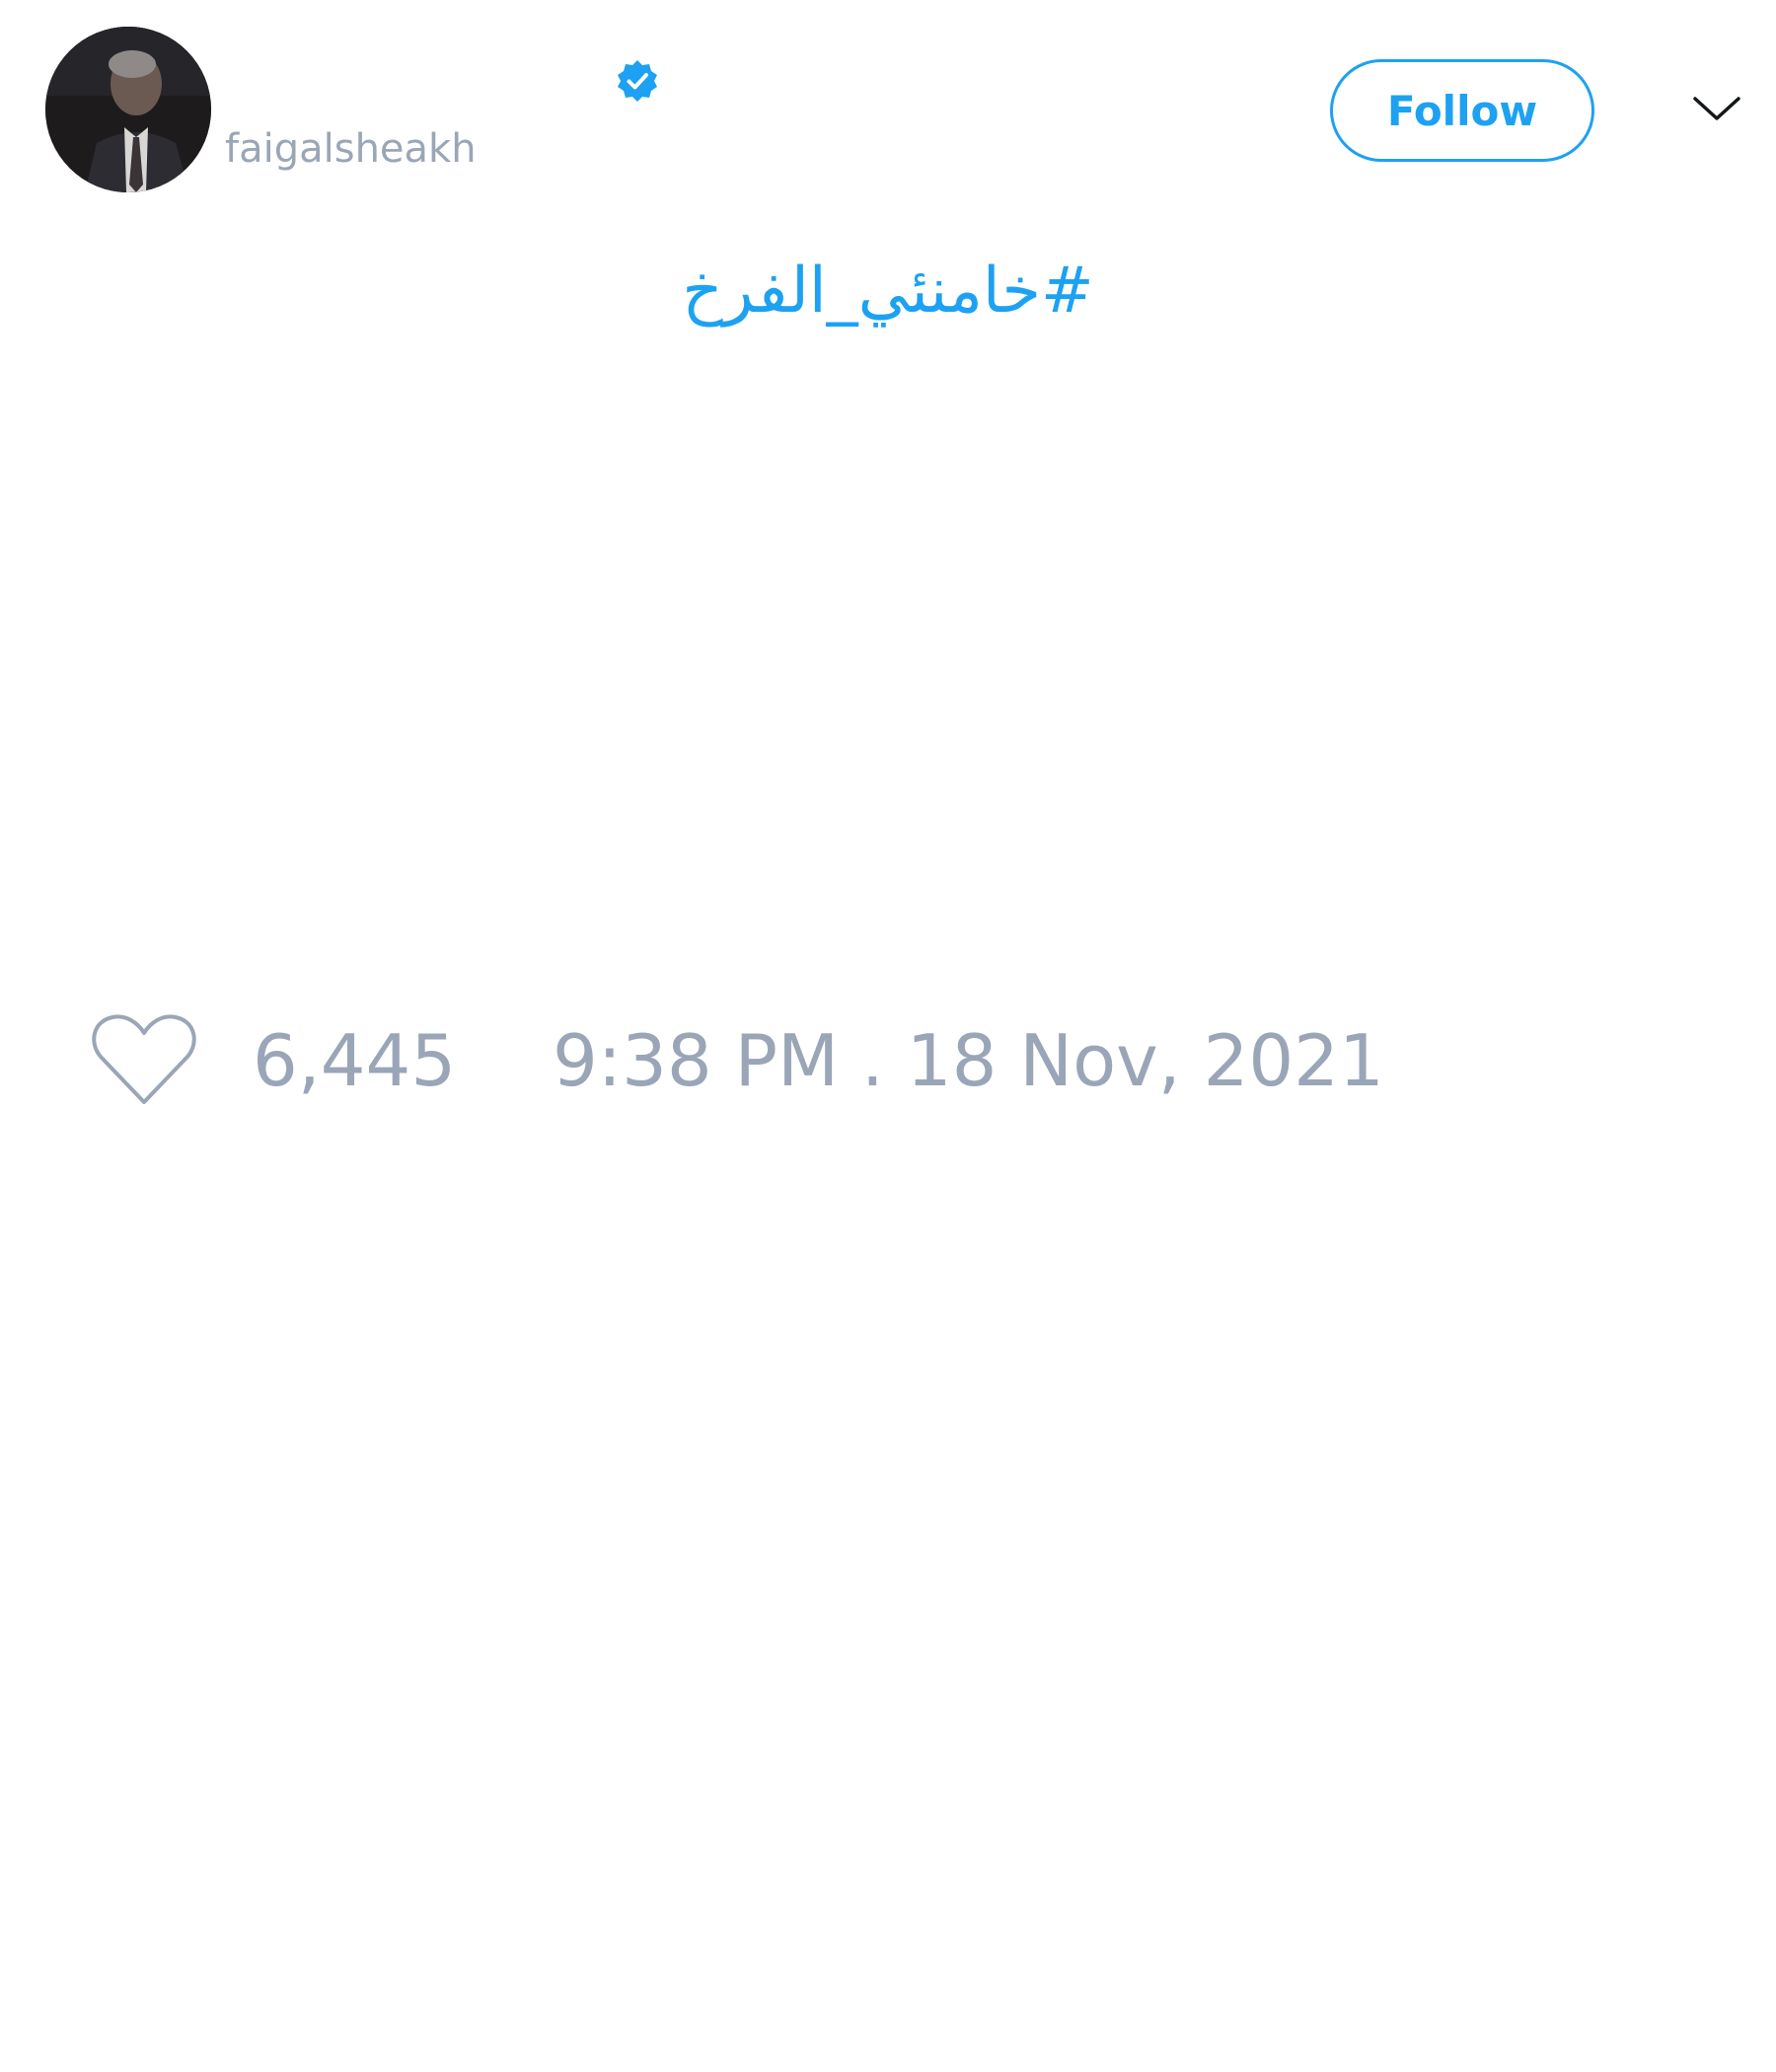 The width and height of the screenshot is (1776, 2072). Describe the element at coordinates (637, 81) in the screenshot. I see `verified-badge-icon` at that location.